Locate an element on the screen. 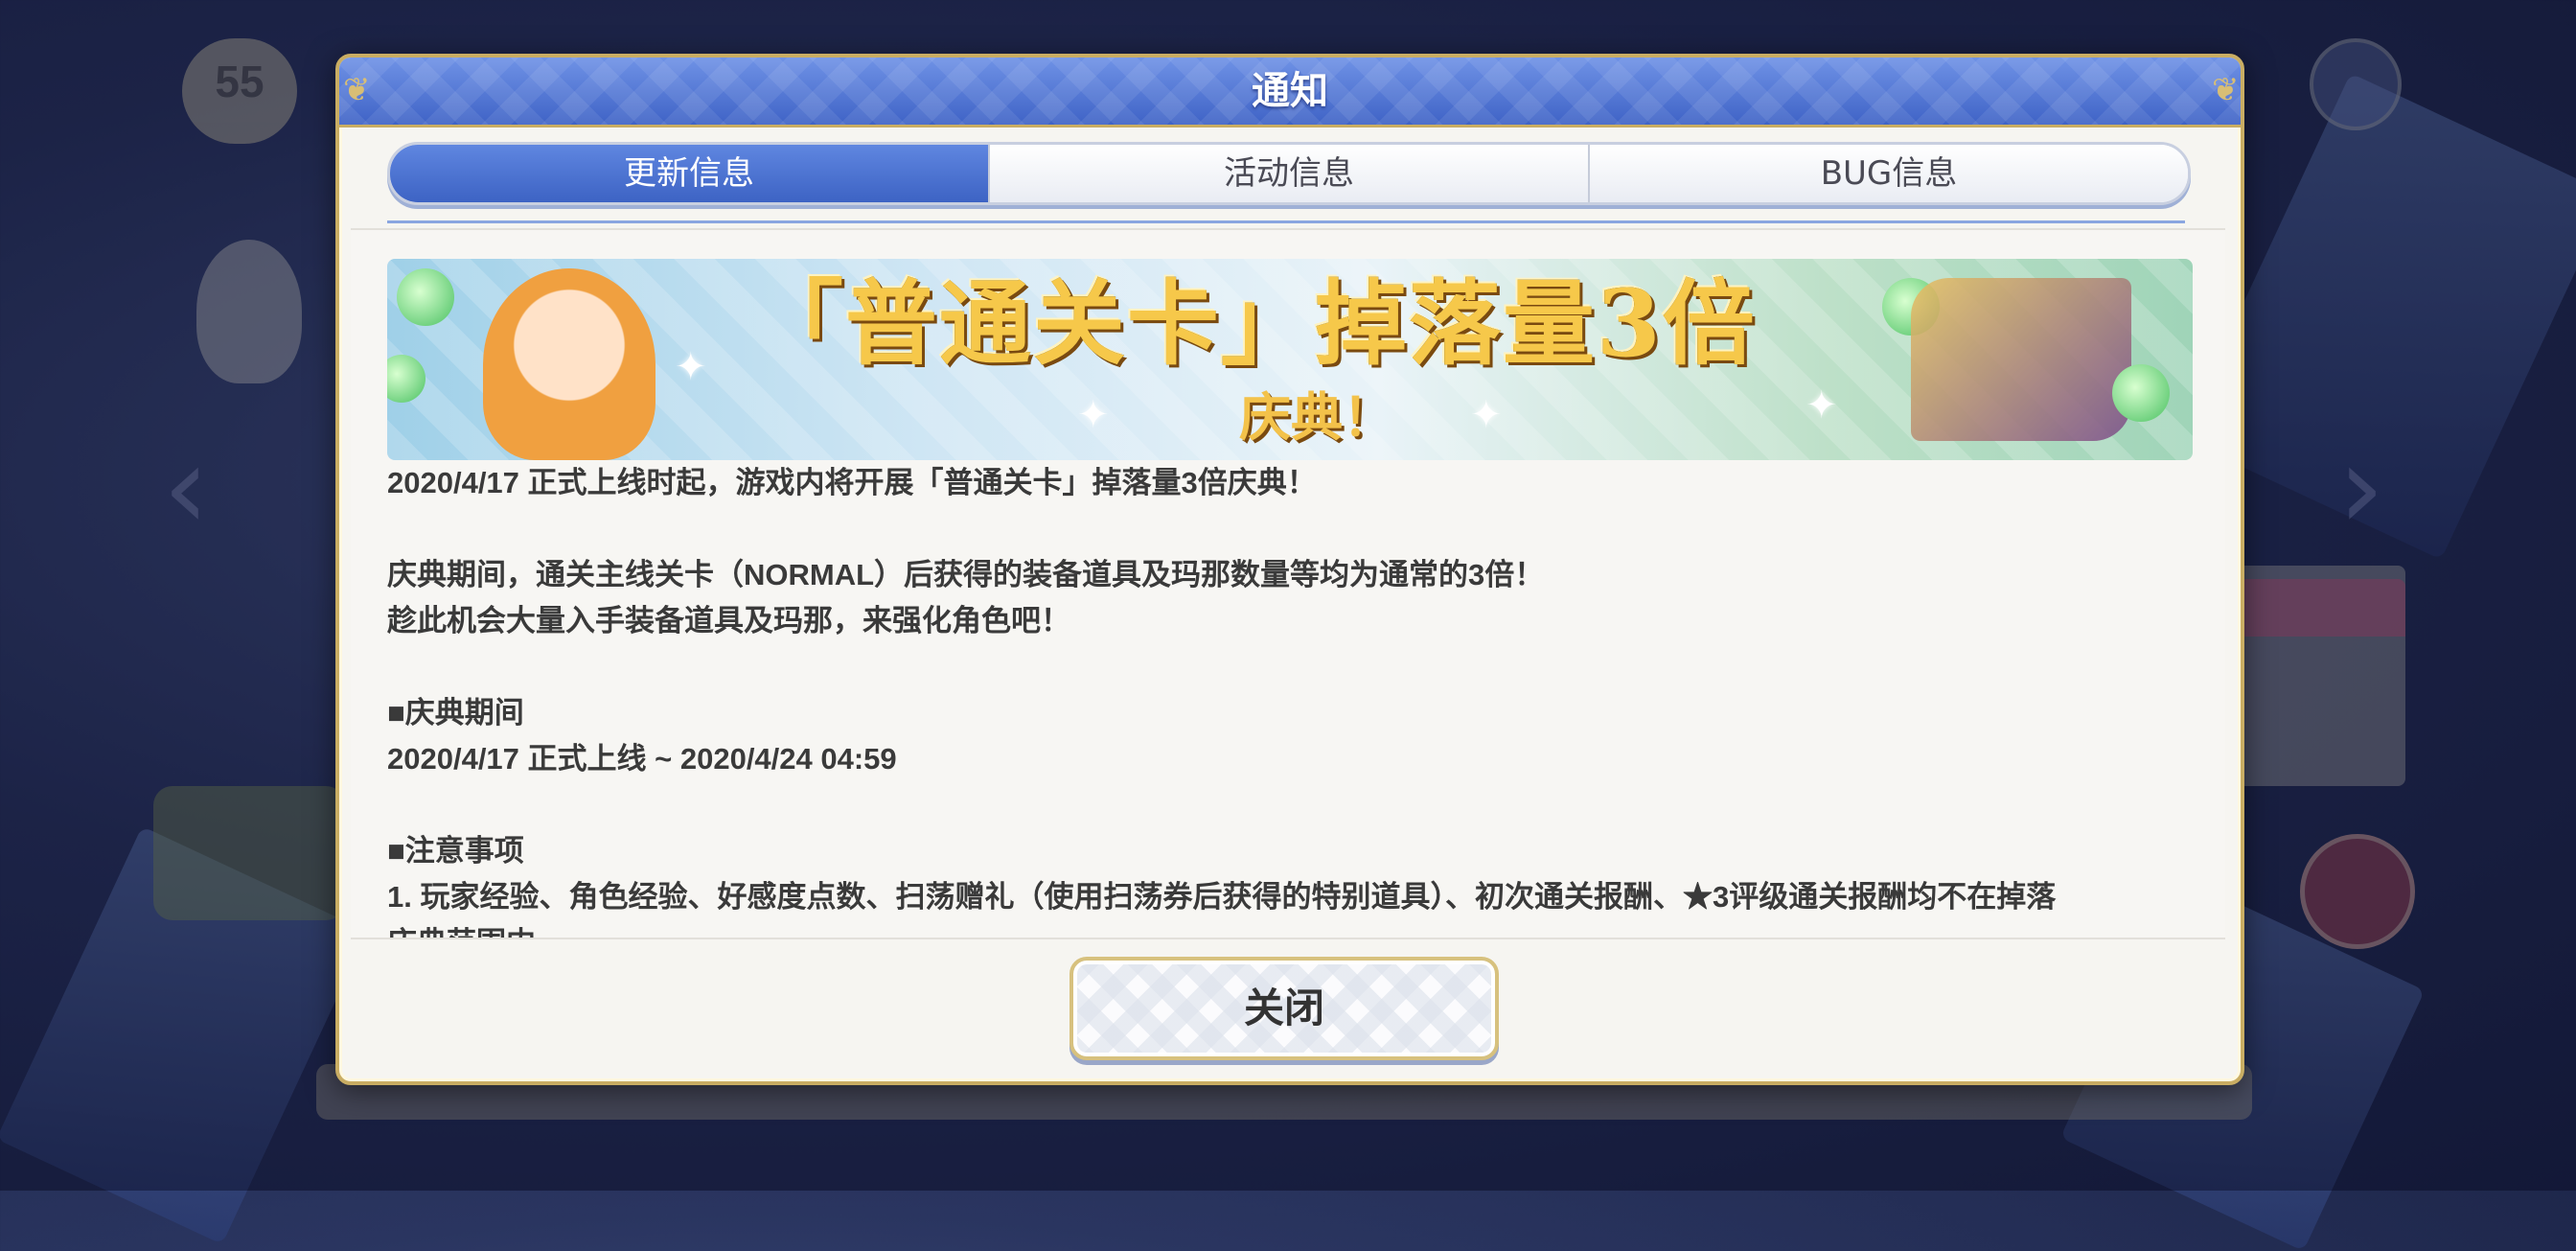  event-banner: ✦ ✦ ✦ ✦ 「普通关卡」掉落量3倍 庆典！ is located at coordinates (1290, 359).